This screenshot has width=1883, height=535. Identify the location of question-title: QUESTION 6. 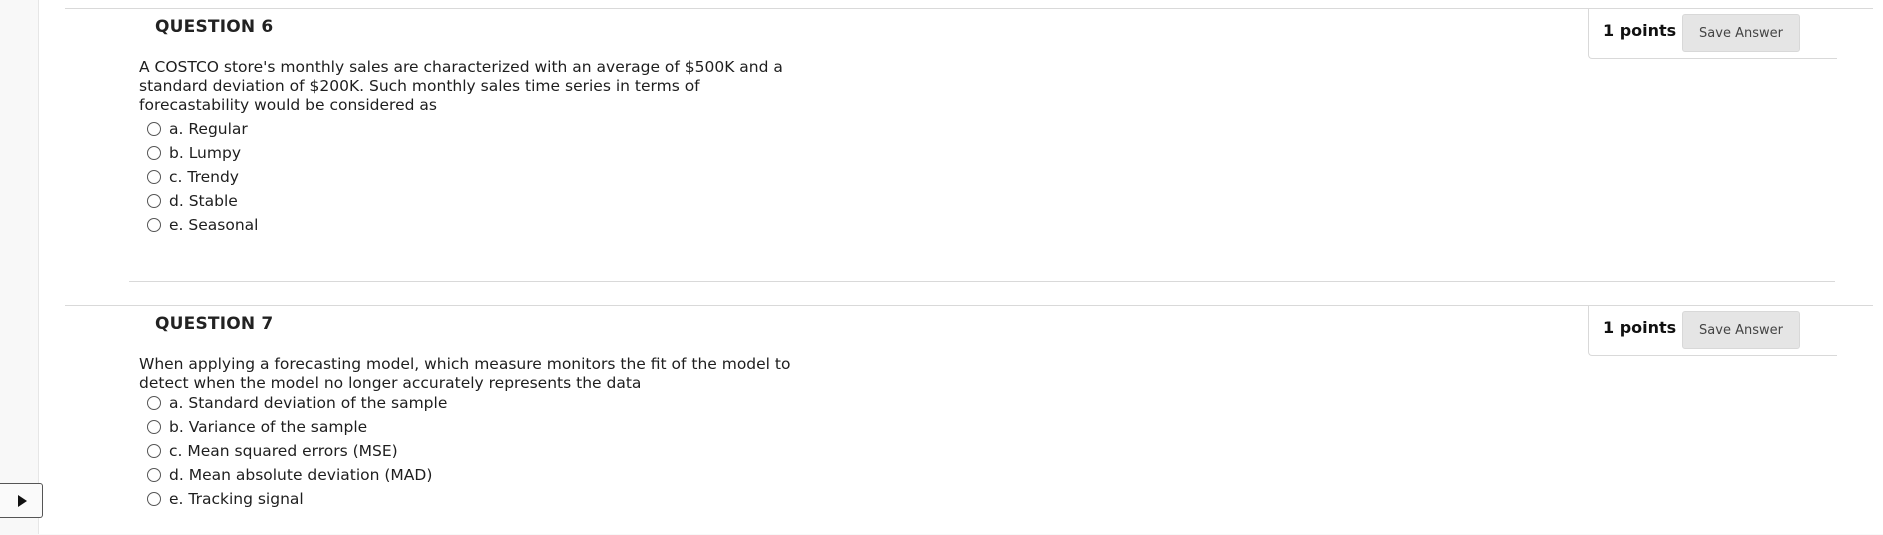
(214, 27).